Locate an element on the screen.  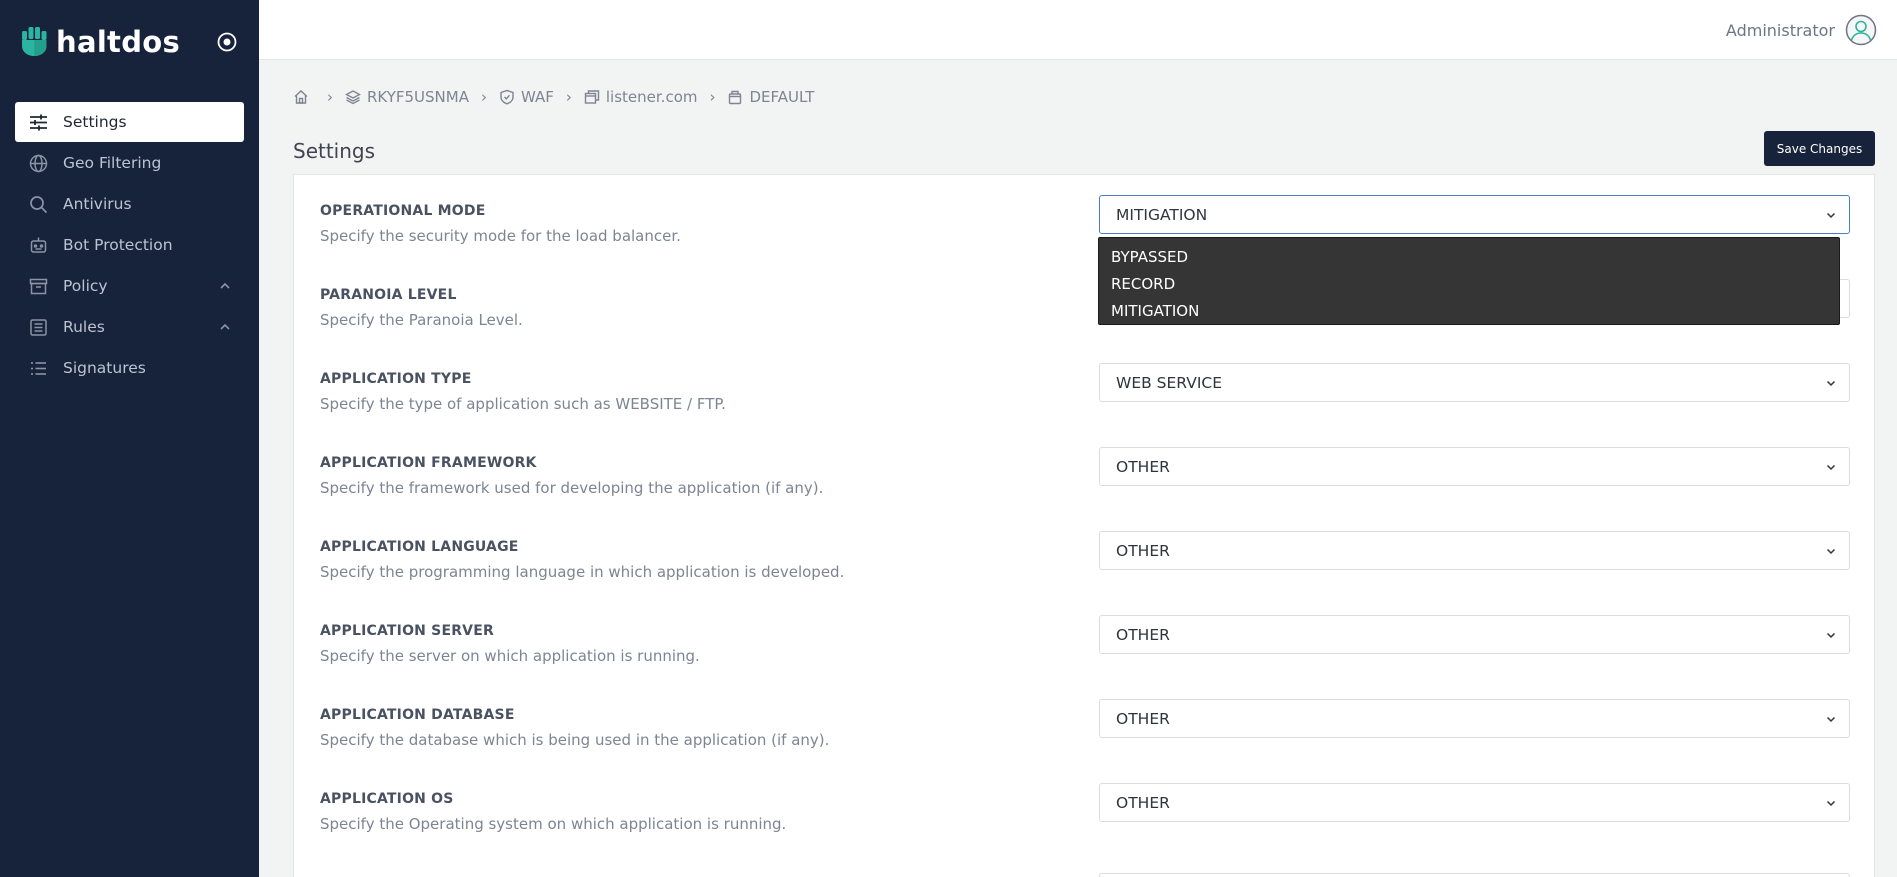
logo: haltdos is located at coordinates (101, 42).